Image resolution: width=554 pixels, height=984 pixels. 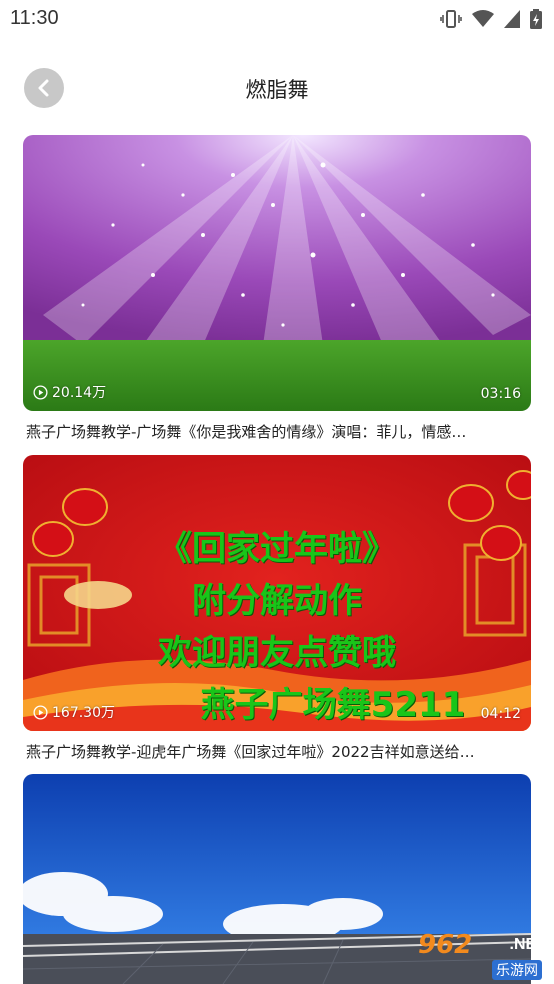 What do you see at coordinates (512, 19) in the screenshot?
I see `signal-icon` at bounding box center [512, 19].